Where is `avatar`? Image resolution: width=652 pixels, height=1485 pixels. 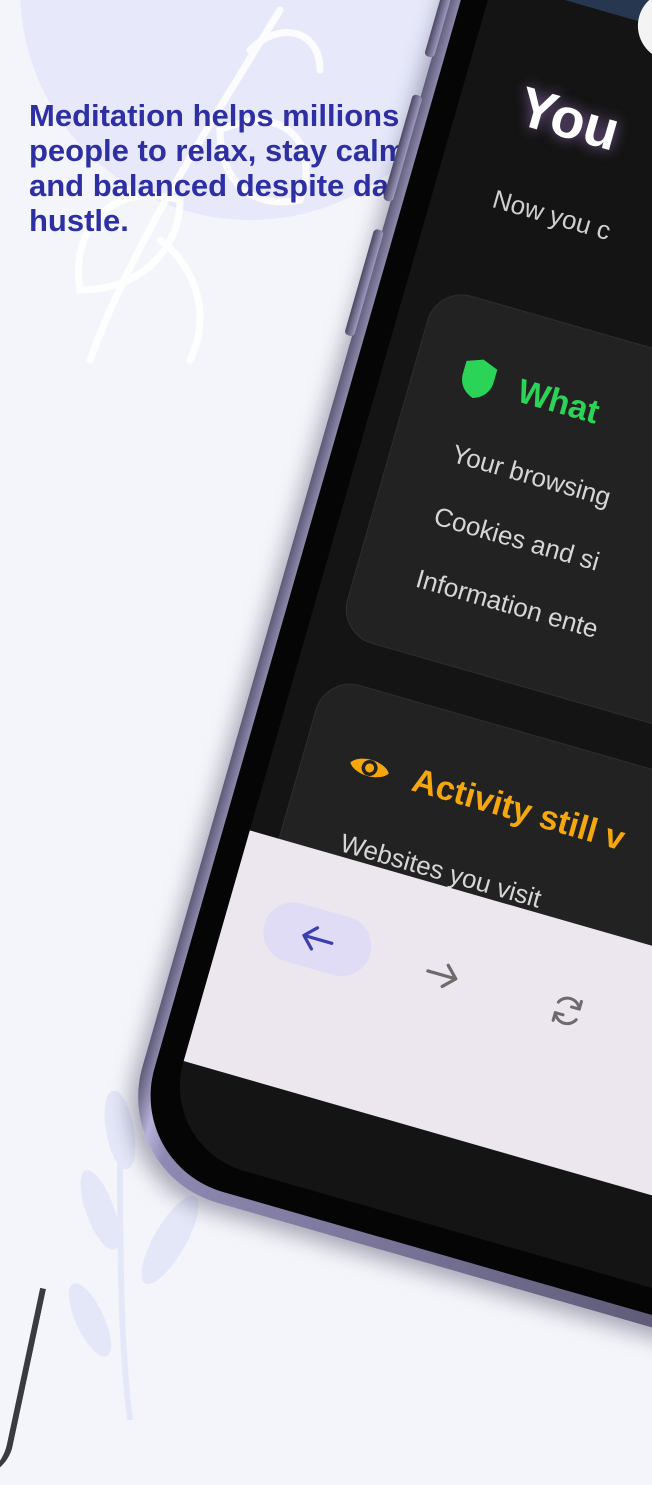
avatar is located at coordinates (640, 35).